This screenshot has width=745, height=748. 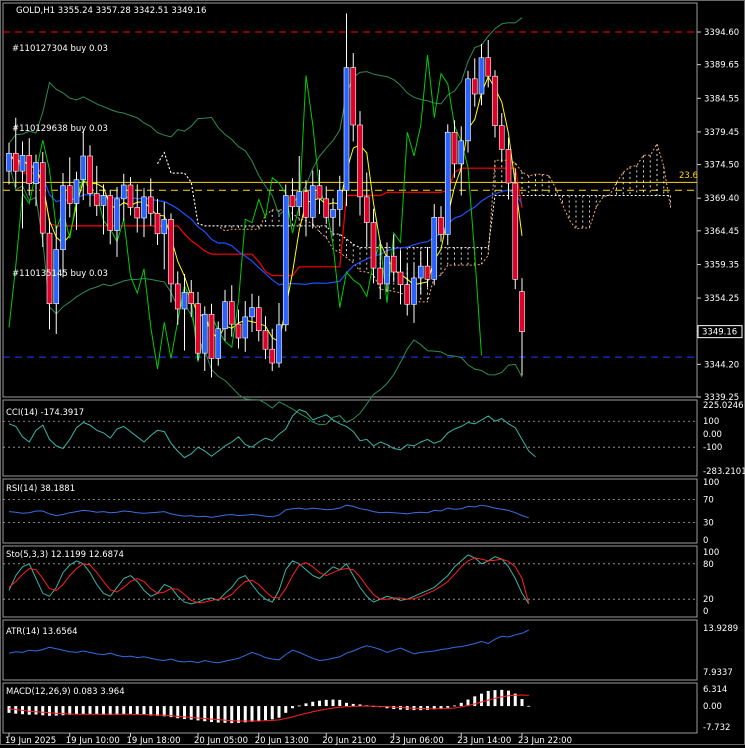 I want to click on trade-label-1: #110127304 buy 0.03, so click(x=60, y=49).